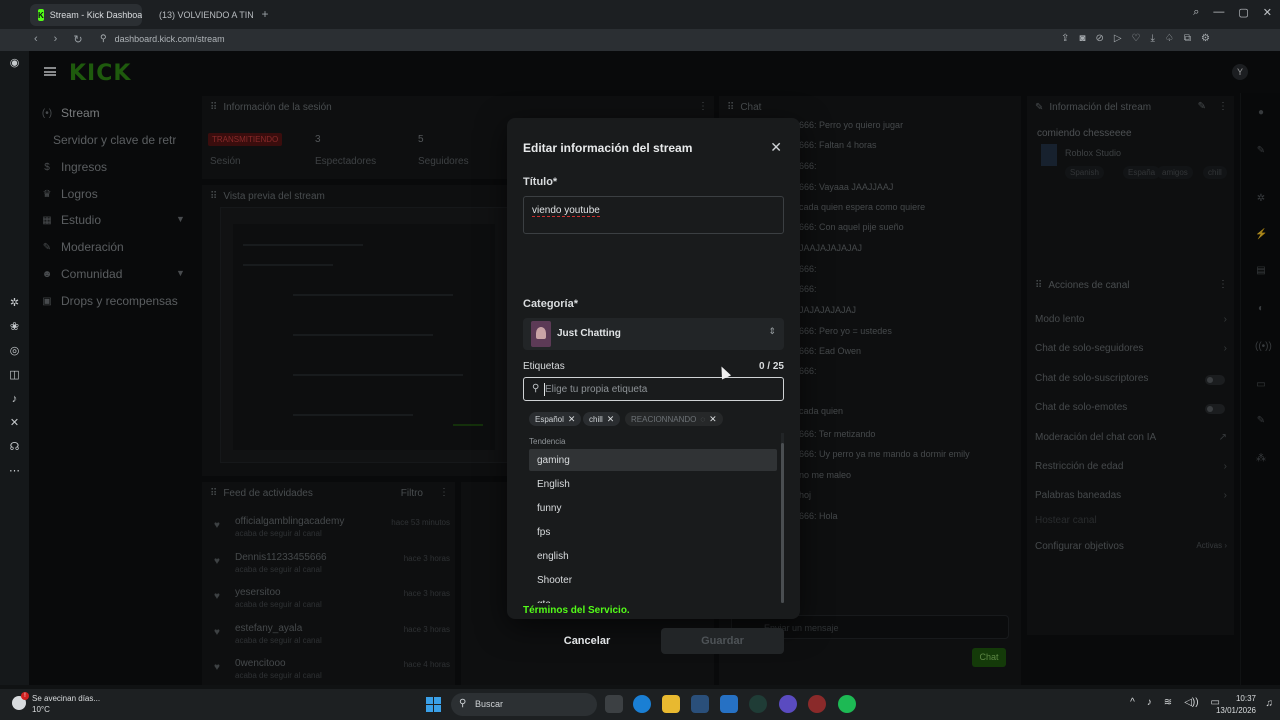 The height and width of the screenshot is (720, 1280). Describe the element at coordinates (817, 704) in the screenshot. I see `opera-icon` at that location.